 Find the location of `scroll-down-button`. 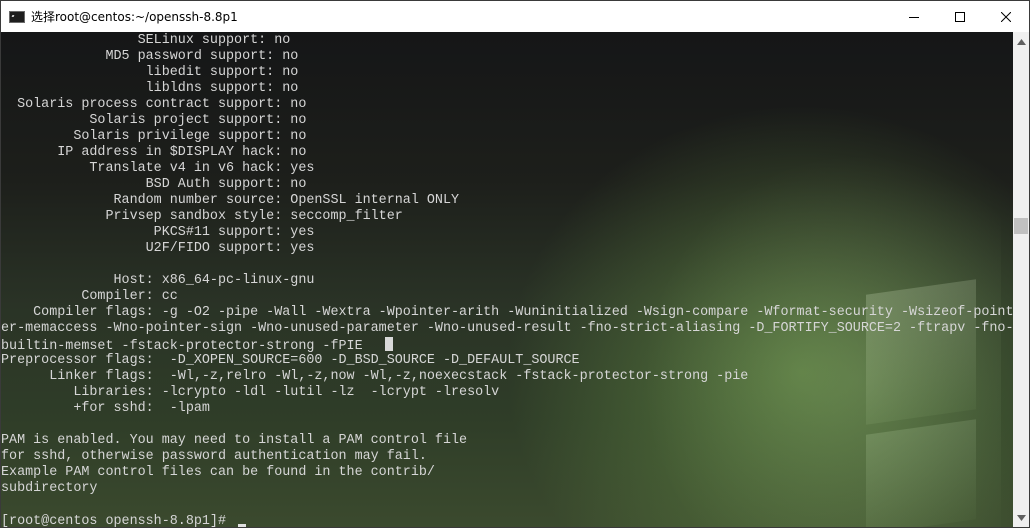

scroll-down-button is located at coordinates (1021, 518).